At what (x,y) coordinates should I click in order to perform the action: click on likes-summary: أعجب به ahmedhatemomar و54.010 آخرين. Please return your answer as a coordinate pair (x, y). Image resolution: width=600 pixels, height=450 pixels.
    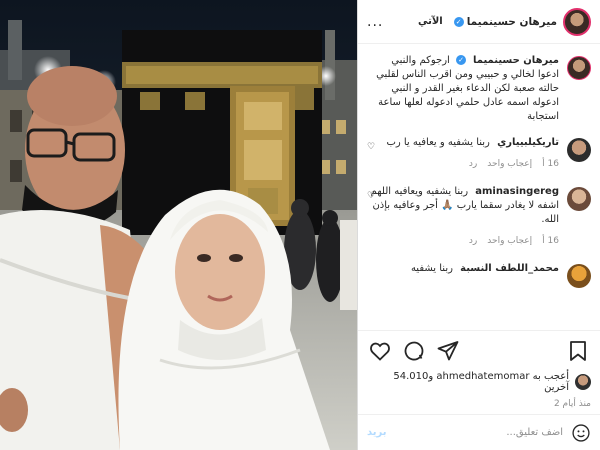
    Looking at the image, I should click on (479, 380).